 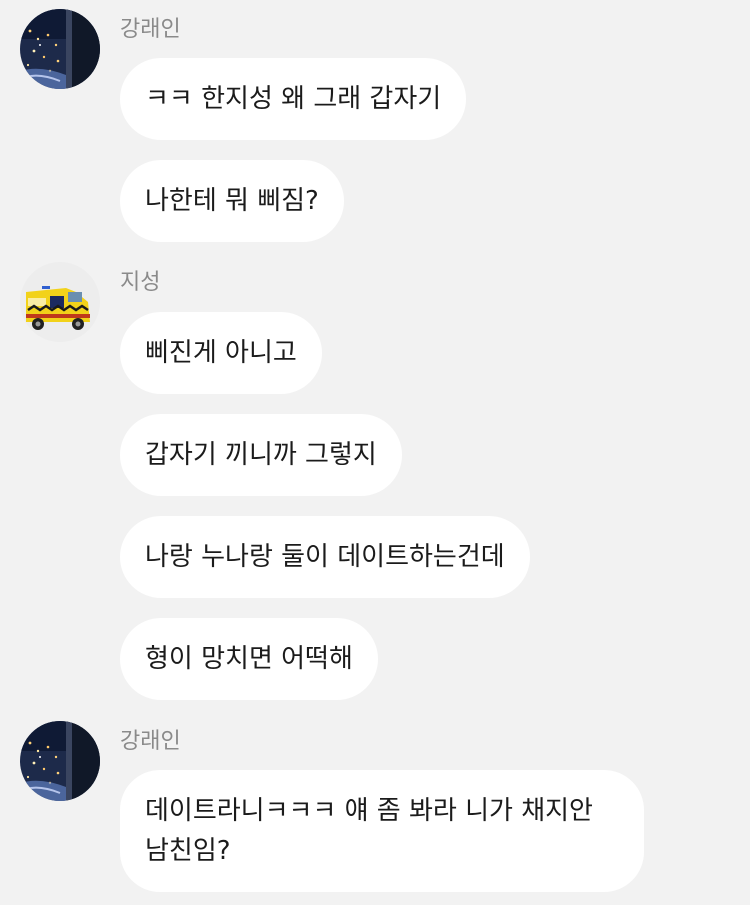 What do you see at coordinates (249, 659) in the screenshot?
I see `message-bubble: 형이 망치면 어떡해` at bounding box center [249, 659].